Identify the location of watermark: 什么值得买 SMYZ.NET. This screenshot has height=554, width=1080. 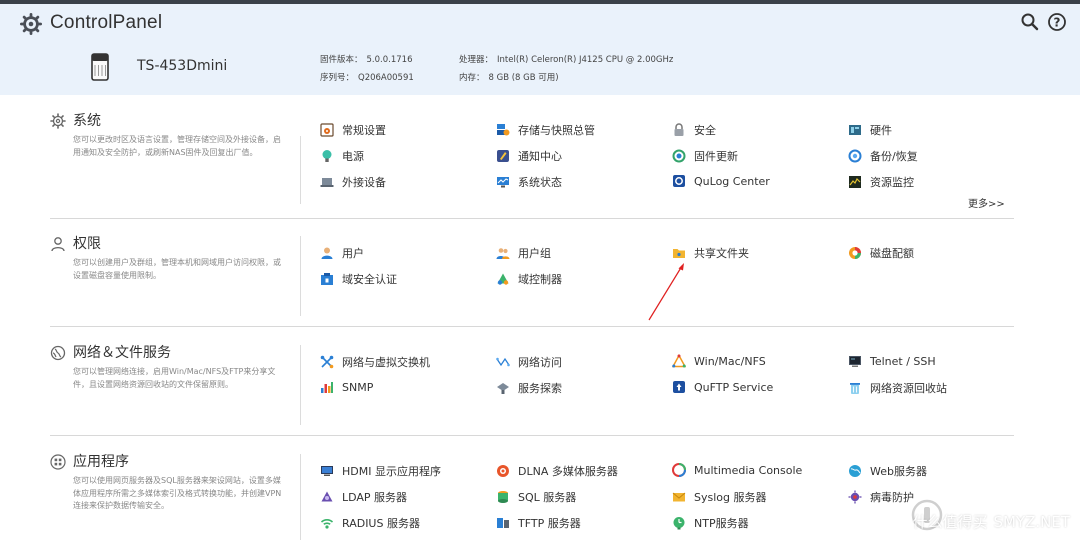
(991, 521).